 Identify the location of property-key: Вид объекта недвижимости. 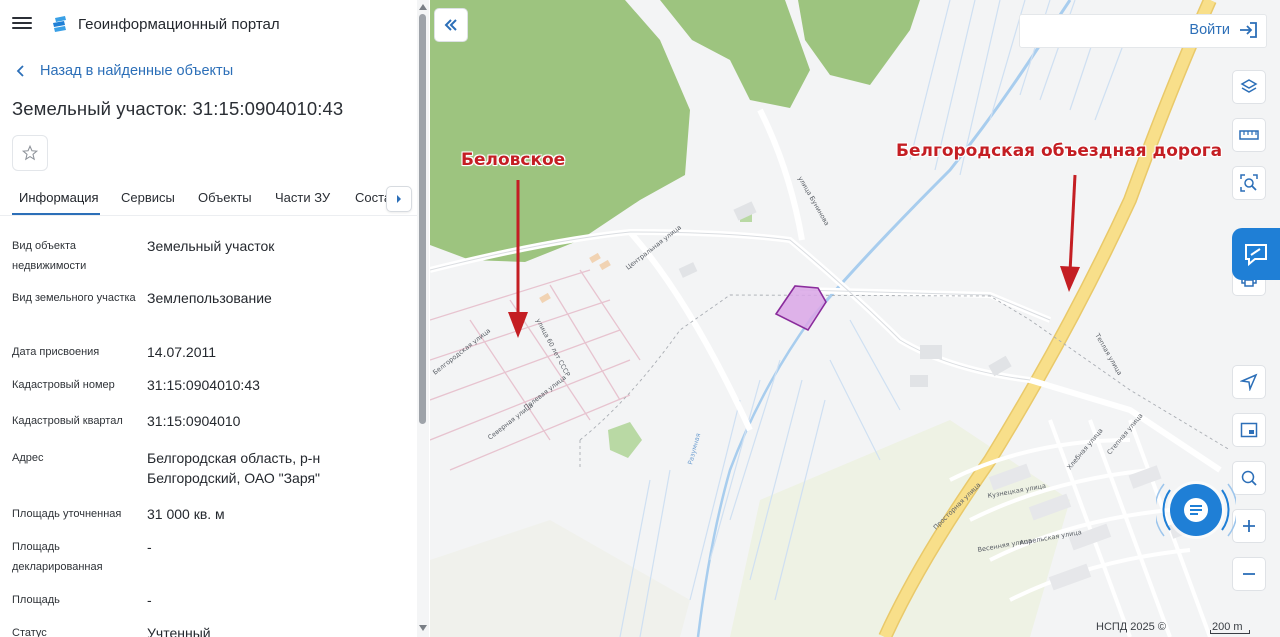
(49, 256).